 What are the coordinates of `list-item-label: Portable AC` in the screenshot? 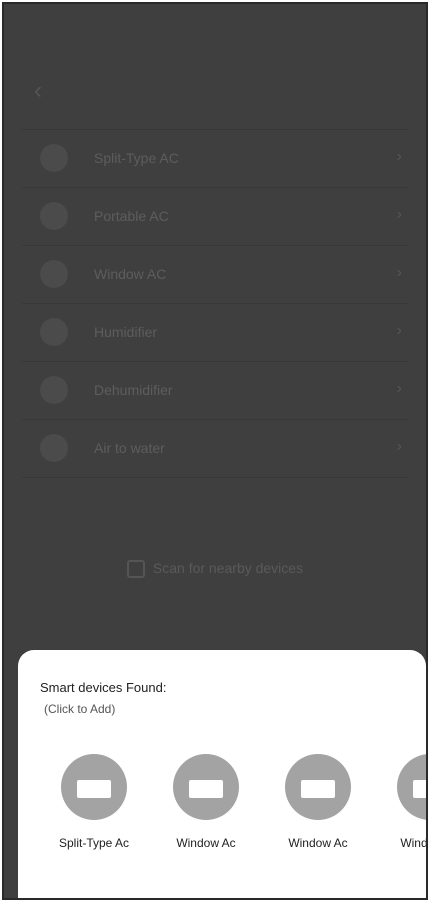 It's located at (131, 216).